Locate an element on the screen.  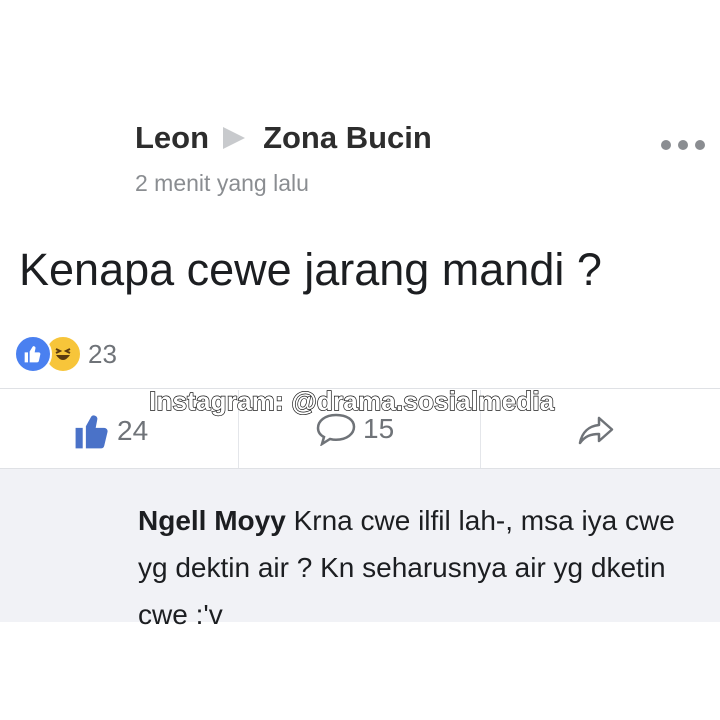
reactions-summary: 23 is located at coordinates (65, 354).